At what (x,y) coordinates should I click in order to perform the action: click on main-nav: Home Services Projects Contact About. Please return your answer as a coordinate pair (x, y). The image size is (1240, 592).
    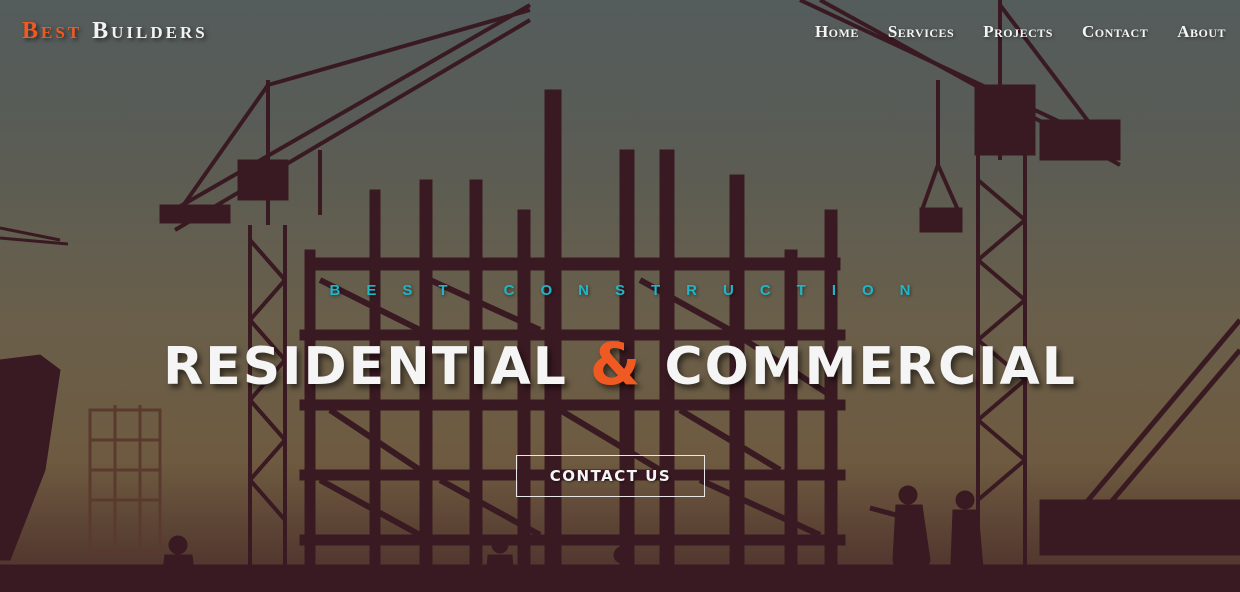
    Looking at the image, I should click on (1020, 32).